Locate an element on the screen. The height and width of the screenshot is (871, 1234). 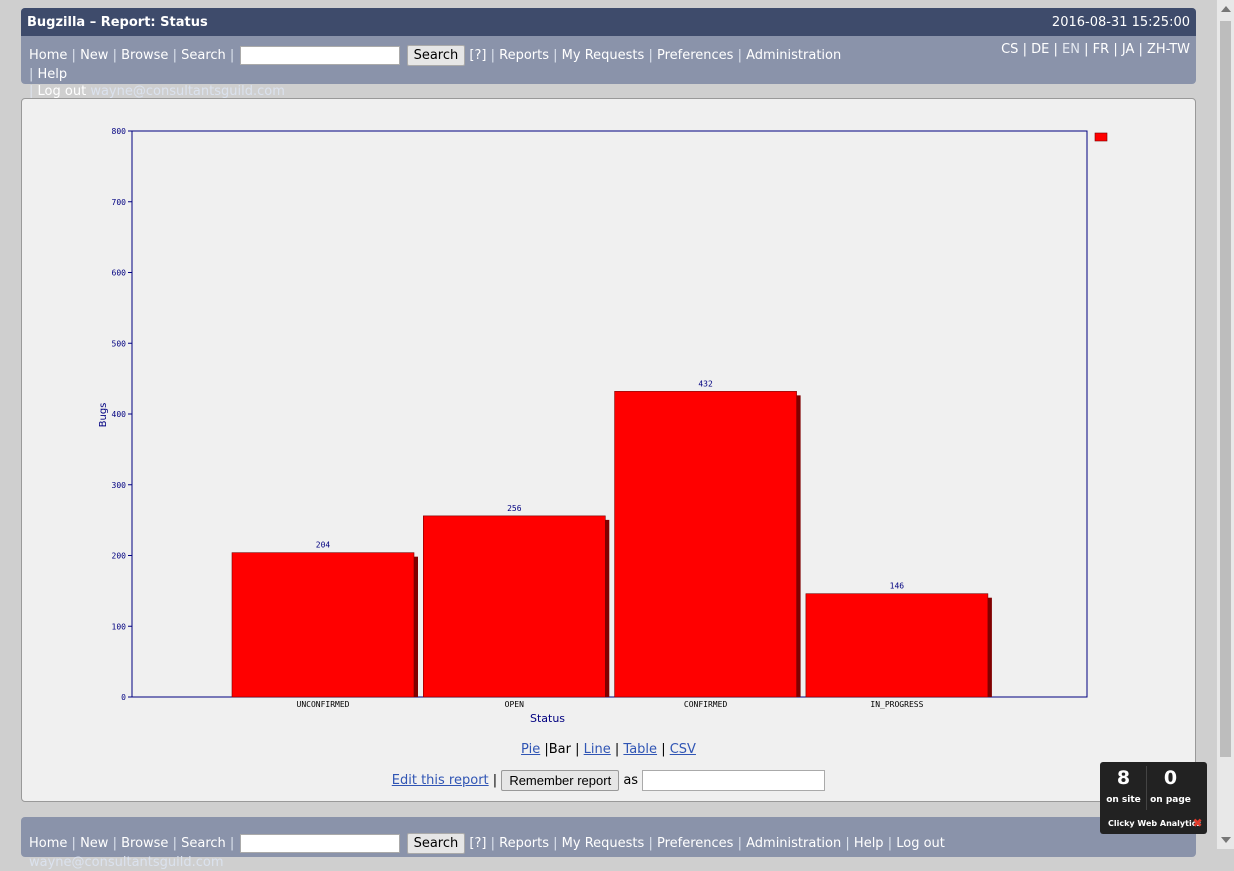
clicky-on-page: 0 on page is located at coordinates (1170, 788).